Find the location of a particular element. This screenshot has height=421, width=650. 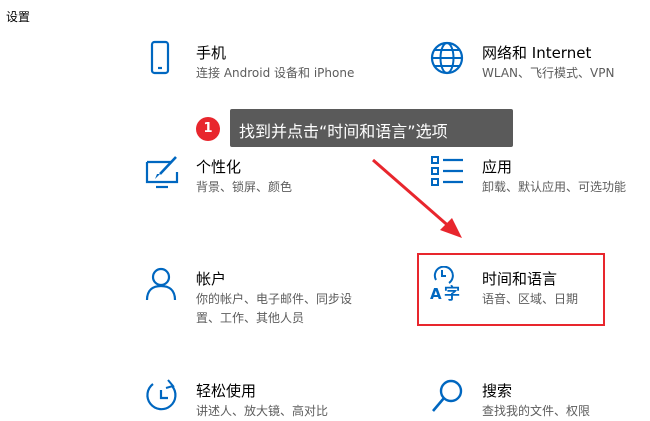

tile-title: 轻松使用 is located at coordinates (226, 391).